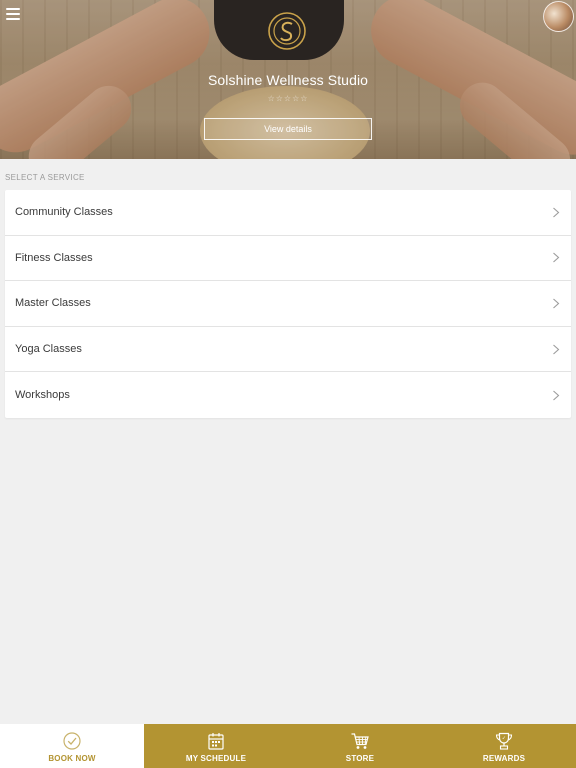  What do you see at coordinates (48, 349) in the screenshot?
I see `service-item-label: Yoga Classes` at bounding box center [48, 349].